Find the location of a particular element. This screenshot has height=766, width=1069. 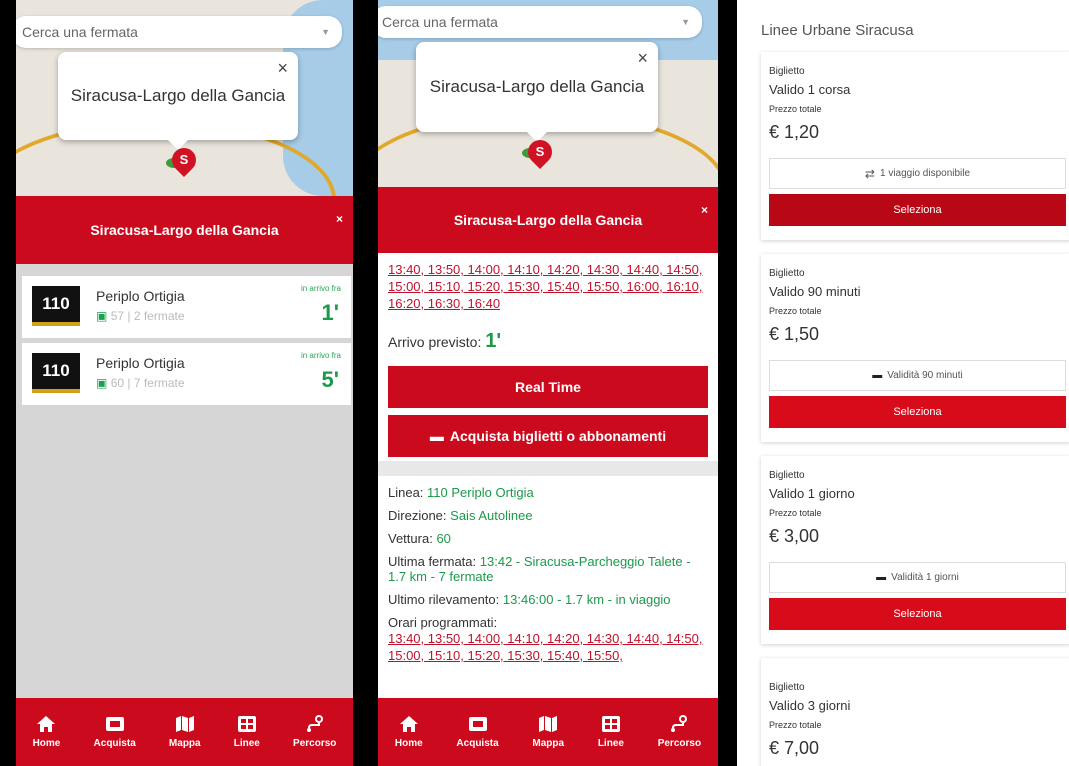

ticket-name: Valido 1 giorno is located at coordinates (812, 493).